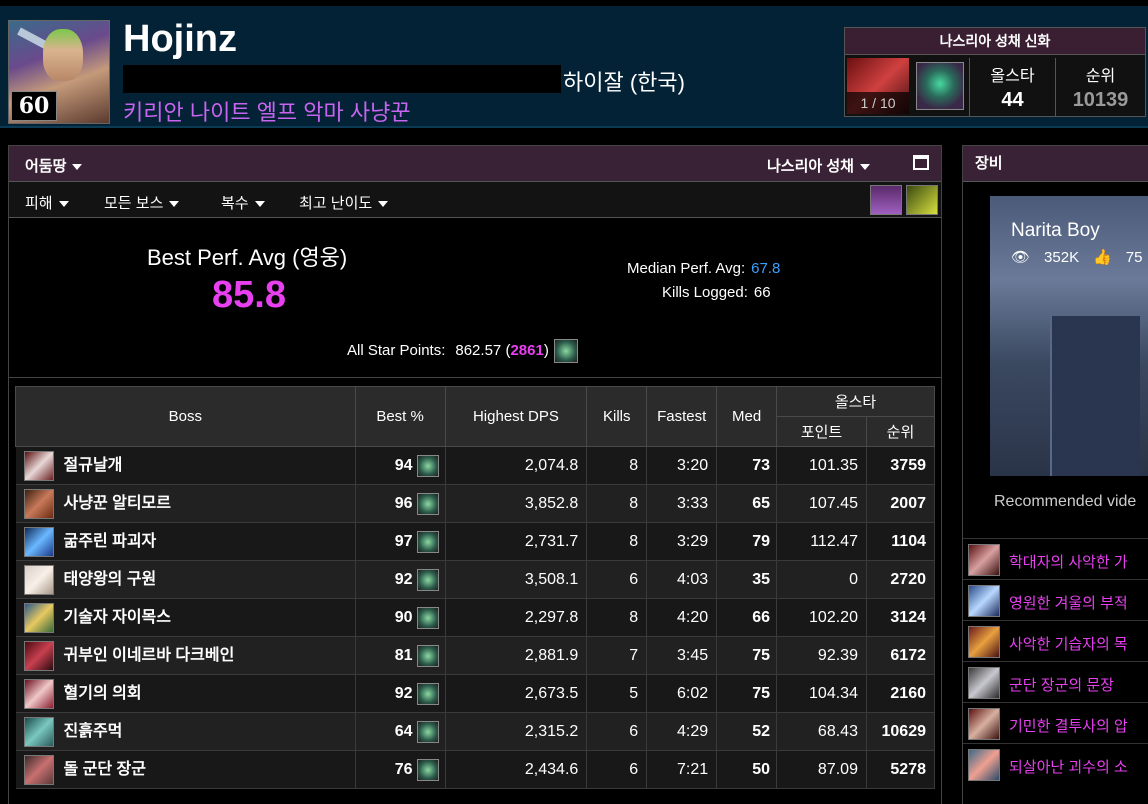 Image resolution: width=1148 pixels, height=804 pixels. What do you see at coordinates (682, 503) in the screenshot?
I see `fastest-kill: 3:33` at bounding box center [682, 503].